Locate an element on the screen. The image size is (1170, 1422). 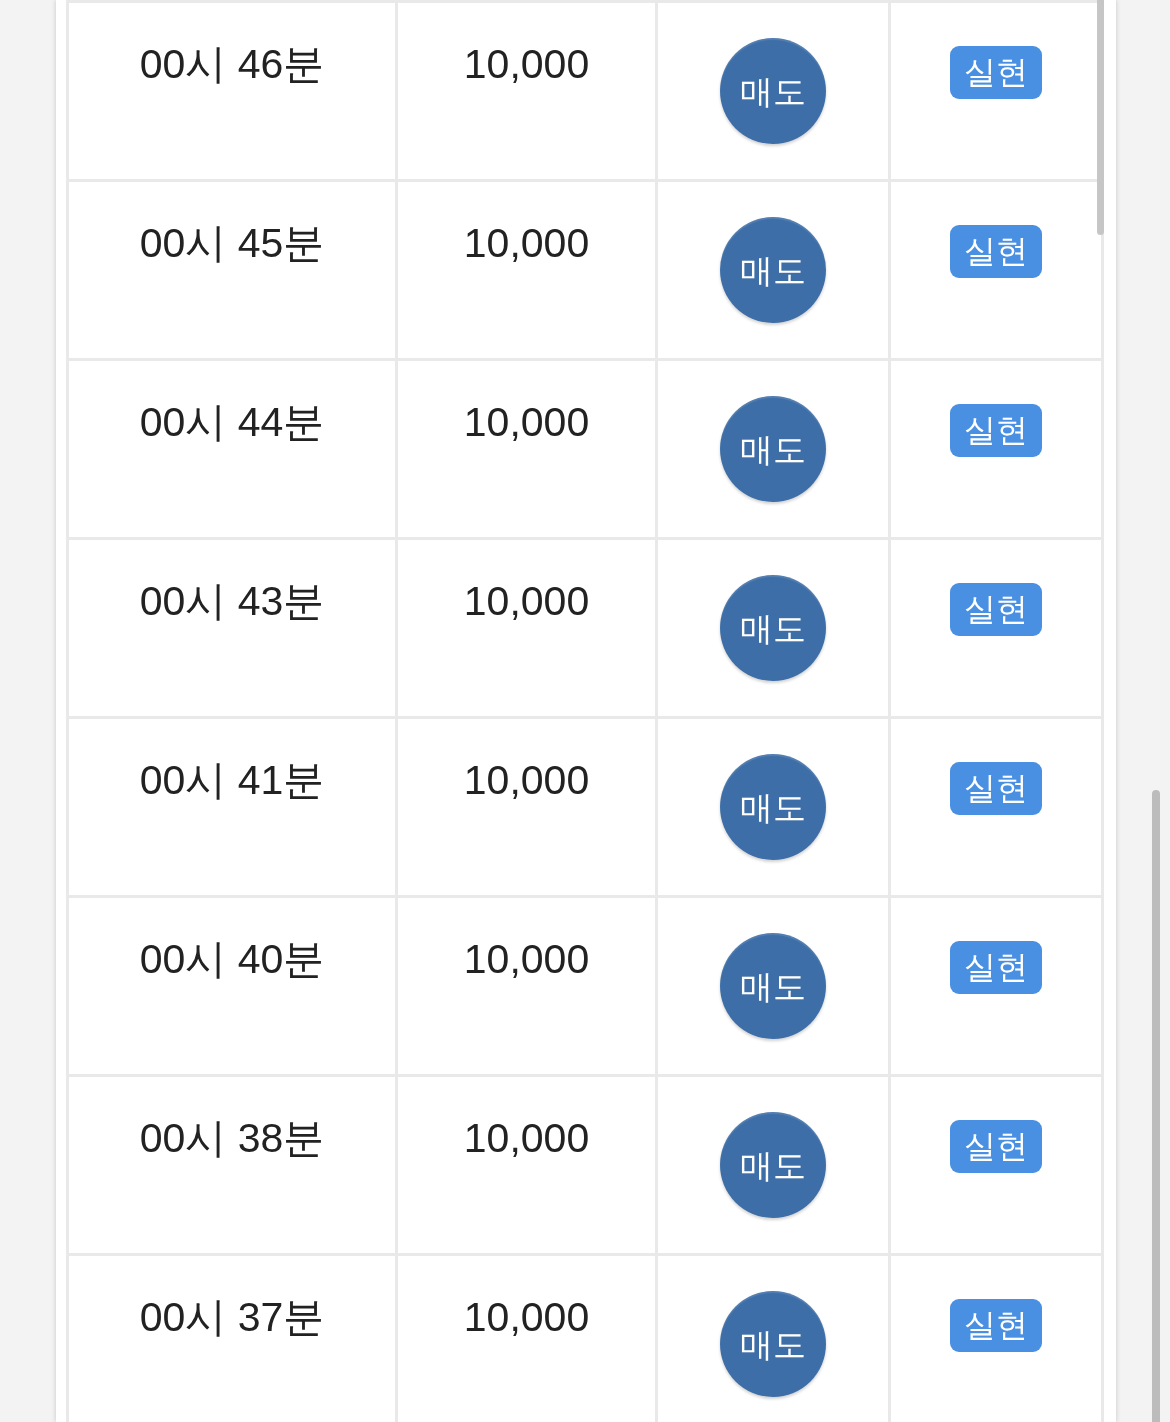
time-text: 00시 37분 is located at coordinates (232, 1317).